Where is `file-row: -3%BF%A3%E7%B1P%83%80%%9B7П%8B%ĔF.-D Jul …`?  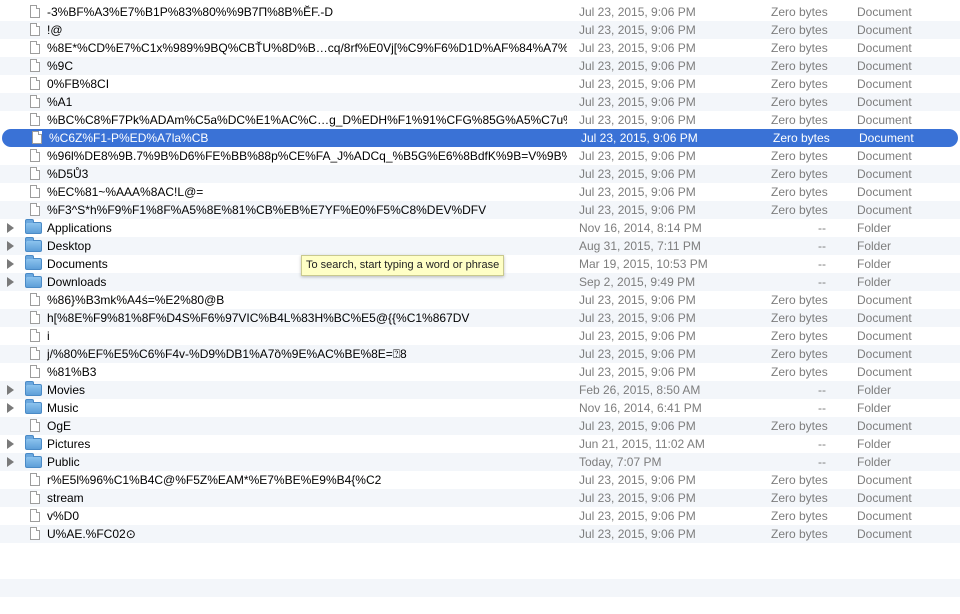
file-row: -3%BF%A3%E7%B1P%83%80%%9B7П%8B%ĔF.-D Jul … is located at coordinates (480, 12).